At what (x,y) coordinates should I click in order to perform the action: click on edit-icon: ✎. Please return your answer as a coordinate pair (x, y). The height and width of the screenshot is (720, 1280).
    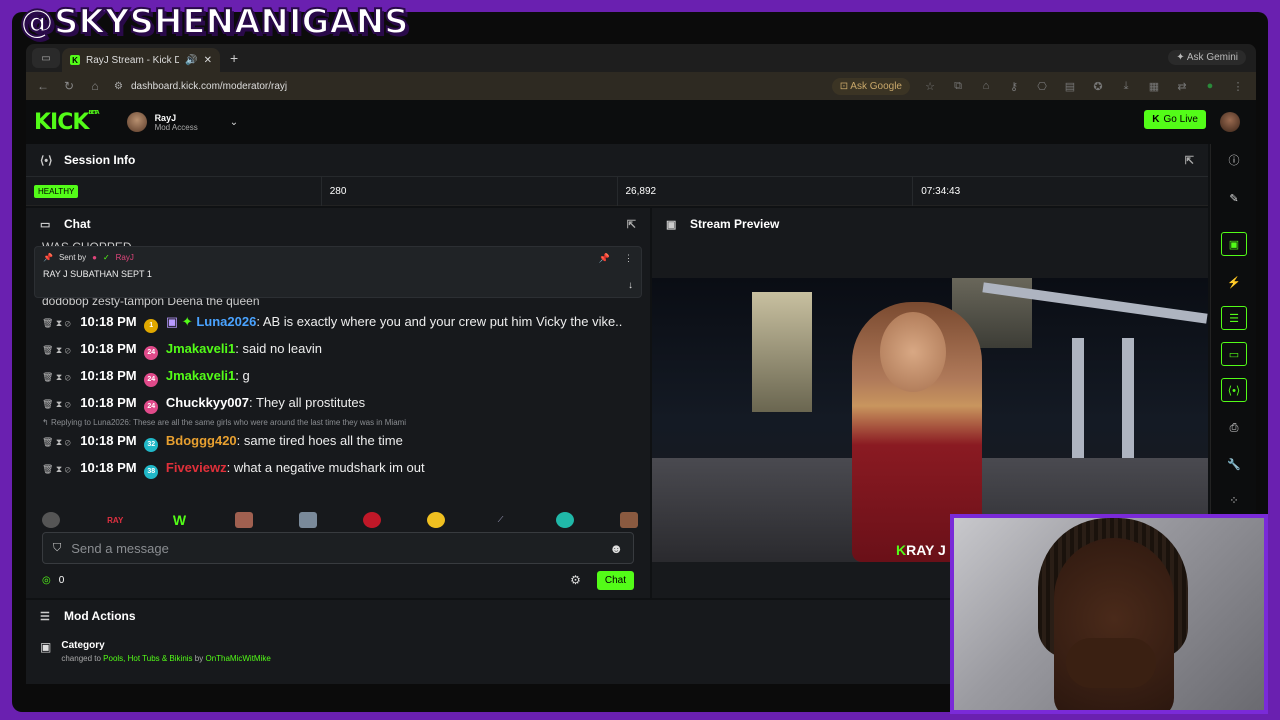
    Looking at the image, I should click on (1234, 198).